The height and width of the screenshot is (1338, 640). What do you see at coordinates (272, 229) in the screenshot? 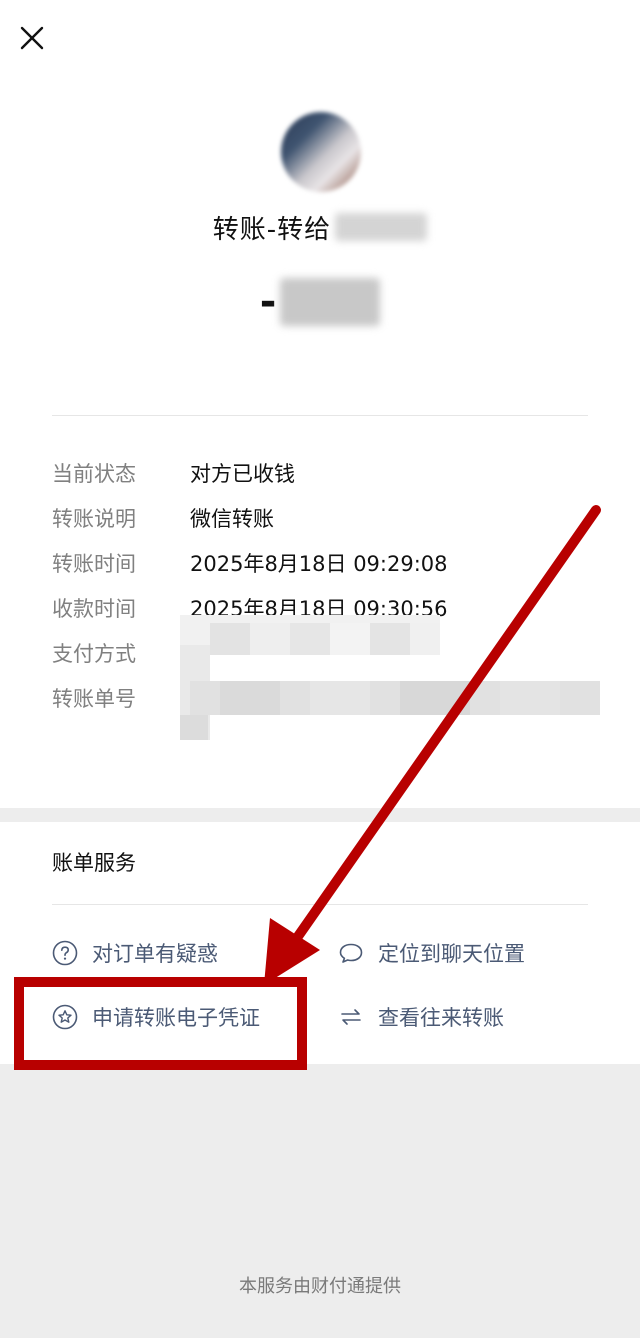
I see `transfer-title-text: 转账-转给` at bounding box center [272, 229].